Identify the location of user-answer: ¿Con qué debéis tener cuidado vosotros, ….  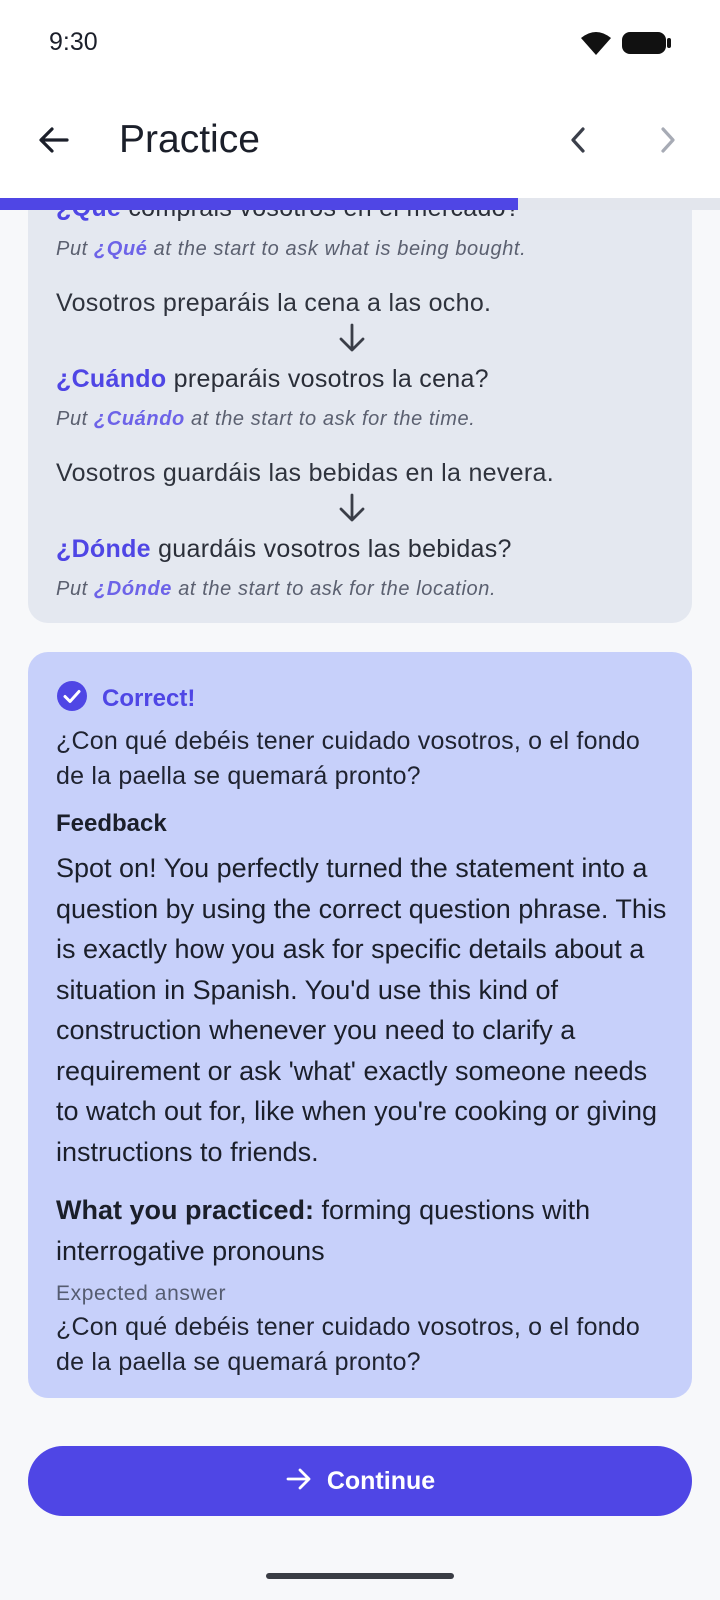
(348, 758).